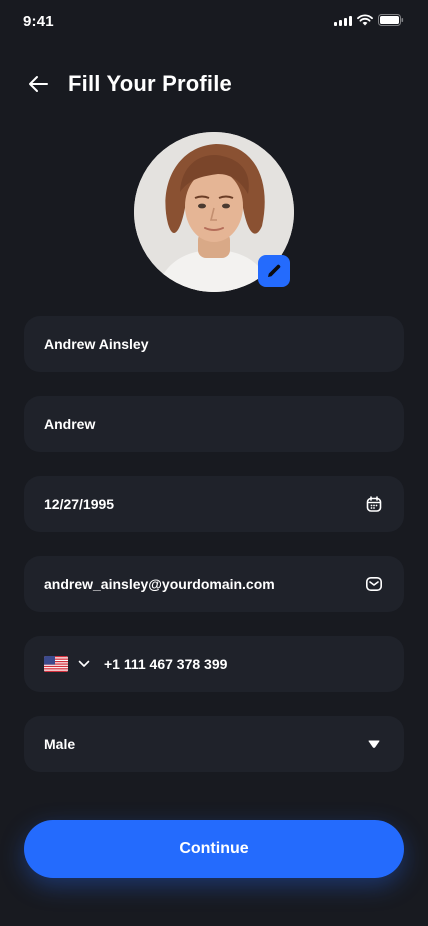 Image resolution: width=428 pixels, height=926 pixels. Describe the element at coordinates (150, 83) in the screenshot. I see `page-title: Fill Your Profile` at that location.